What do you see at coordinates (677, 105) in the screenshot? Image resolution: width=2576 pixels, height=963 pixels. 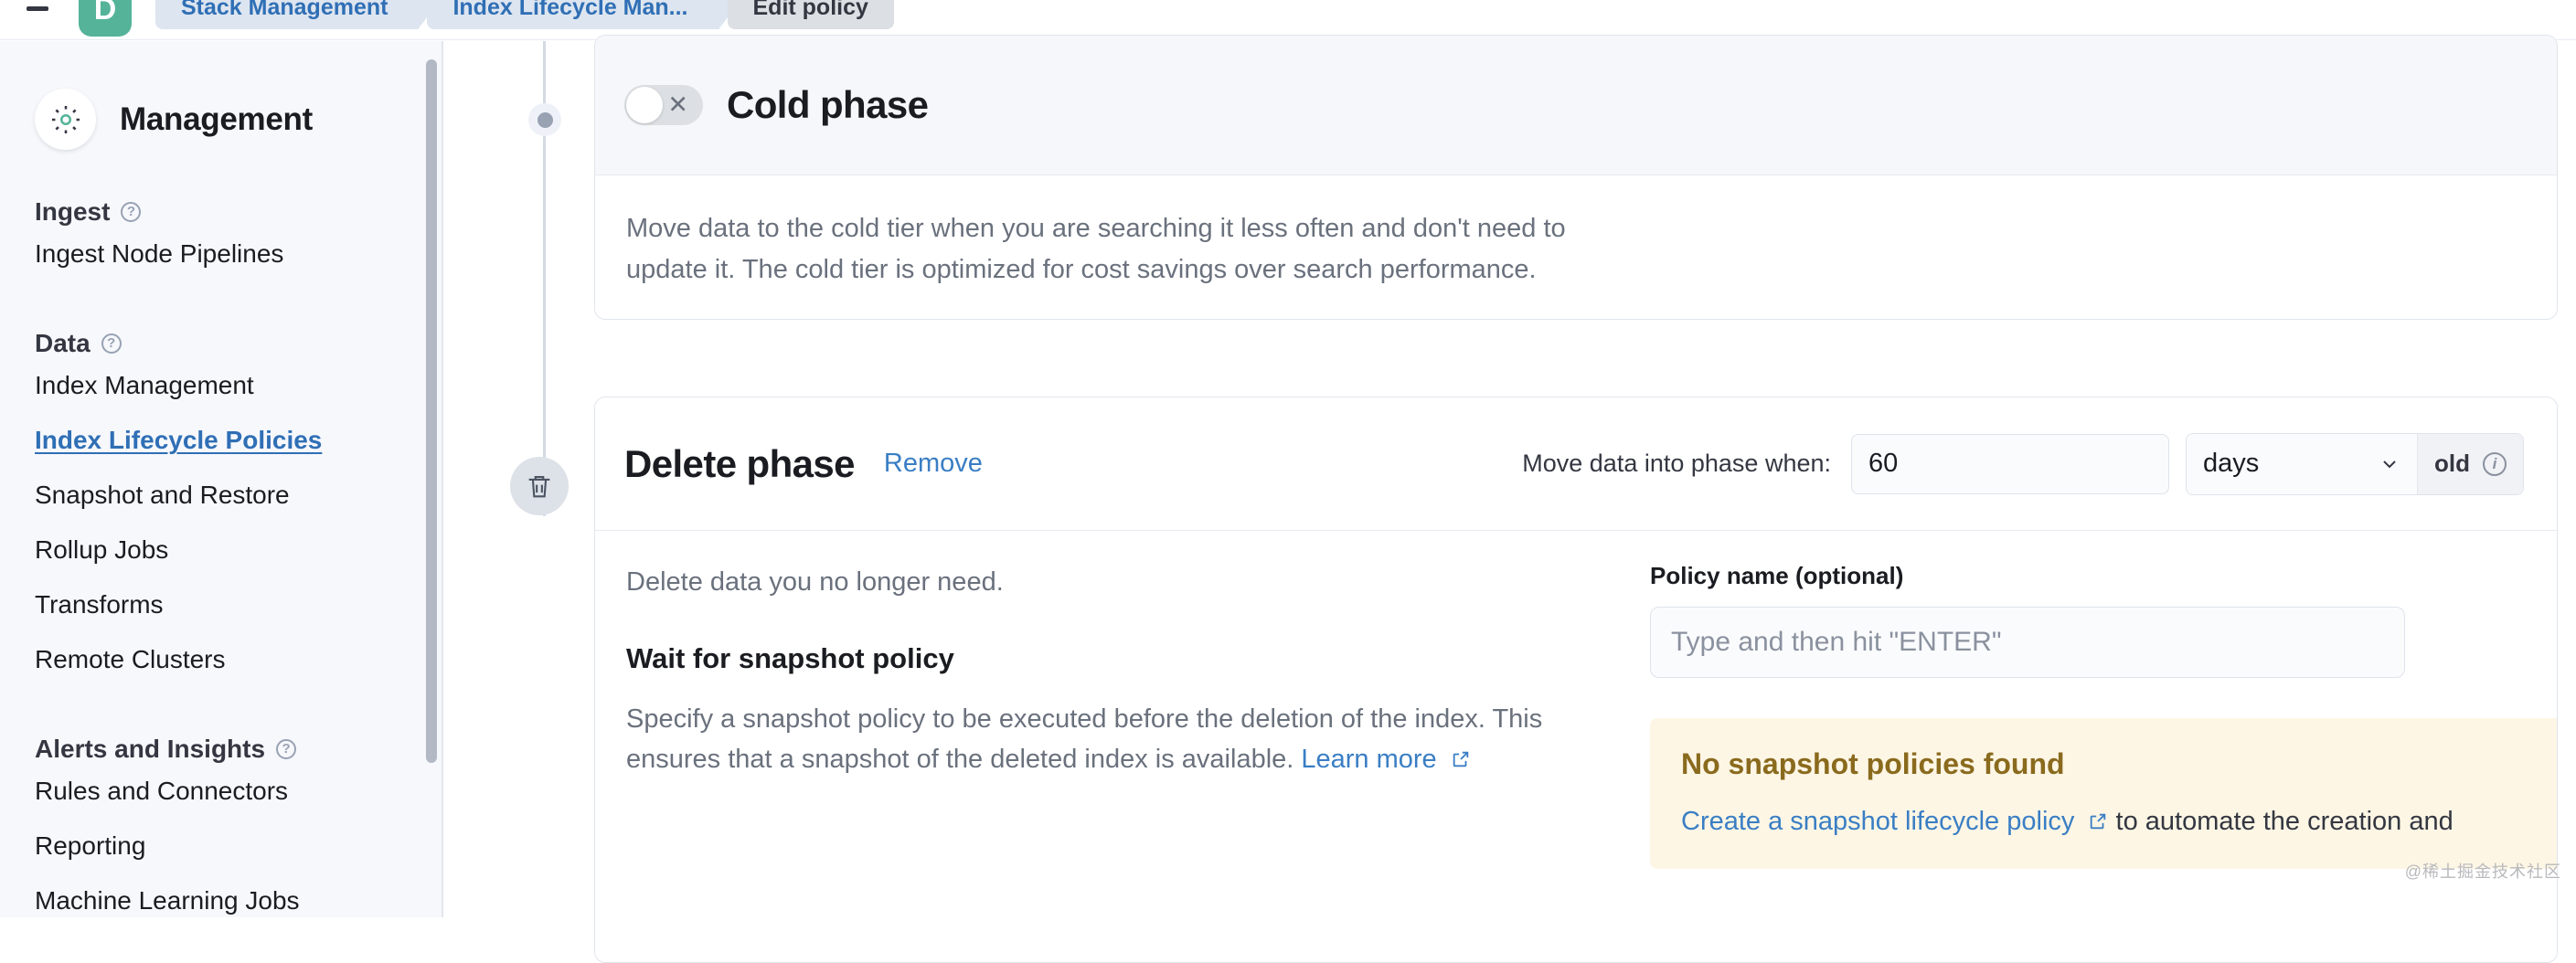 I see `cross-icon: ✕` at bounding box center [677, 105].